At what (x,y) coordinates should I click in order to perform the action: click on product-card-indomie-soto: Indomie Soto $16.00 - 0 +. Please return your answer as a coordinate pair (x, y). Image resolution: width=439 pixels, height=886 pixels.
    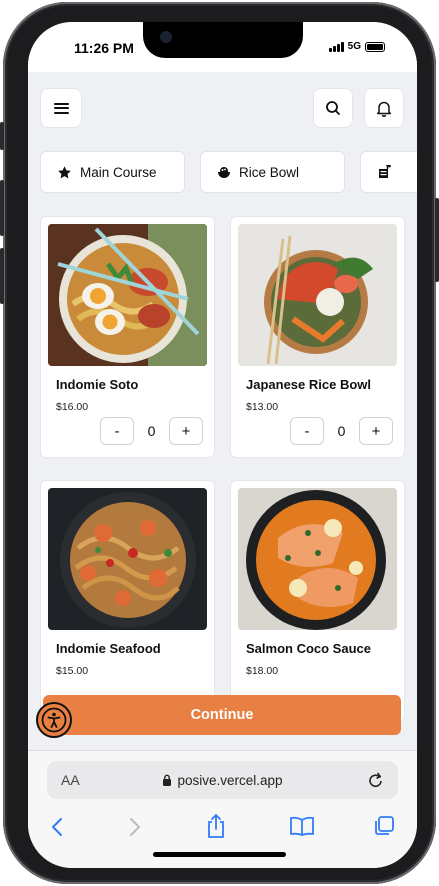
    Looking at the image, I should click on (127, 337).